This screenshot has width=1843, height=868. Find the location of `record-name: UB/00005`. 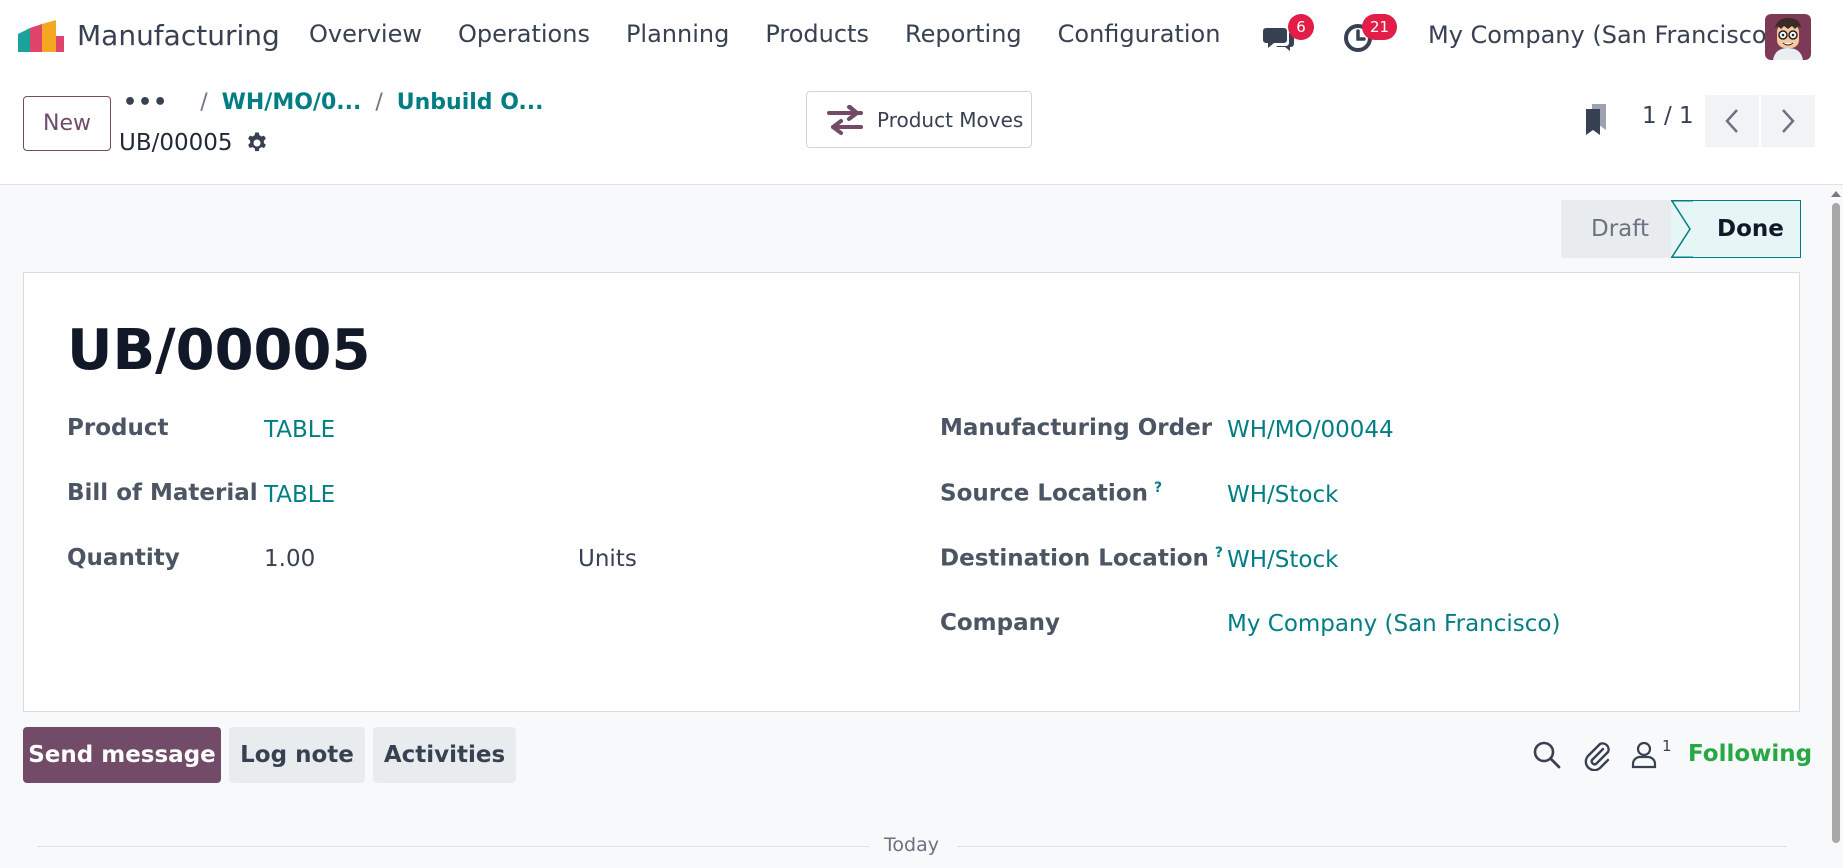

record-name: UB/00005 is located at coordinates (194, 143).